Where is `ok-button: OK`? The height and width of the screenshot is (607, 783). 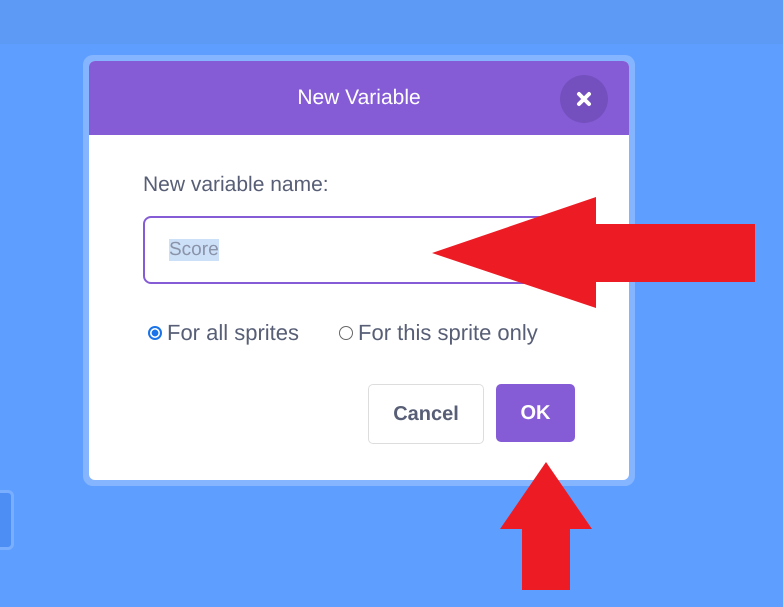
ok-button: OK is located at coordinates (535, 413).